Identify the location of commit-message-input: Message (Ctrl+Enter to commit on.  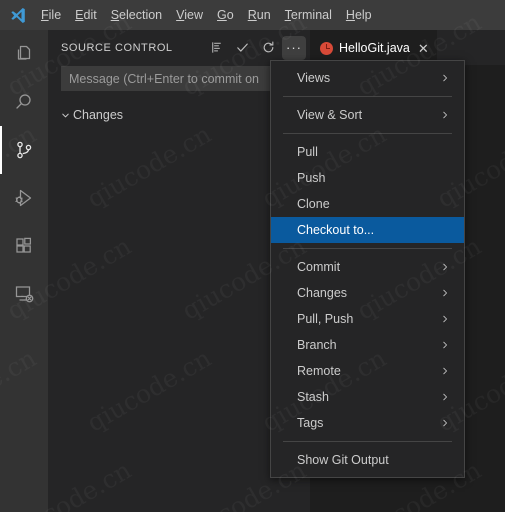
(180, 78).